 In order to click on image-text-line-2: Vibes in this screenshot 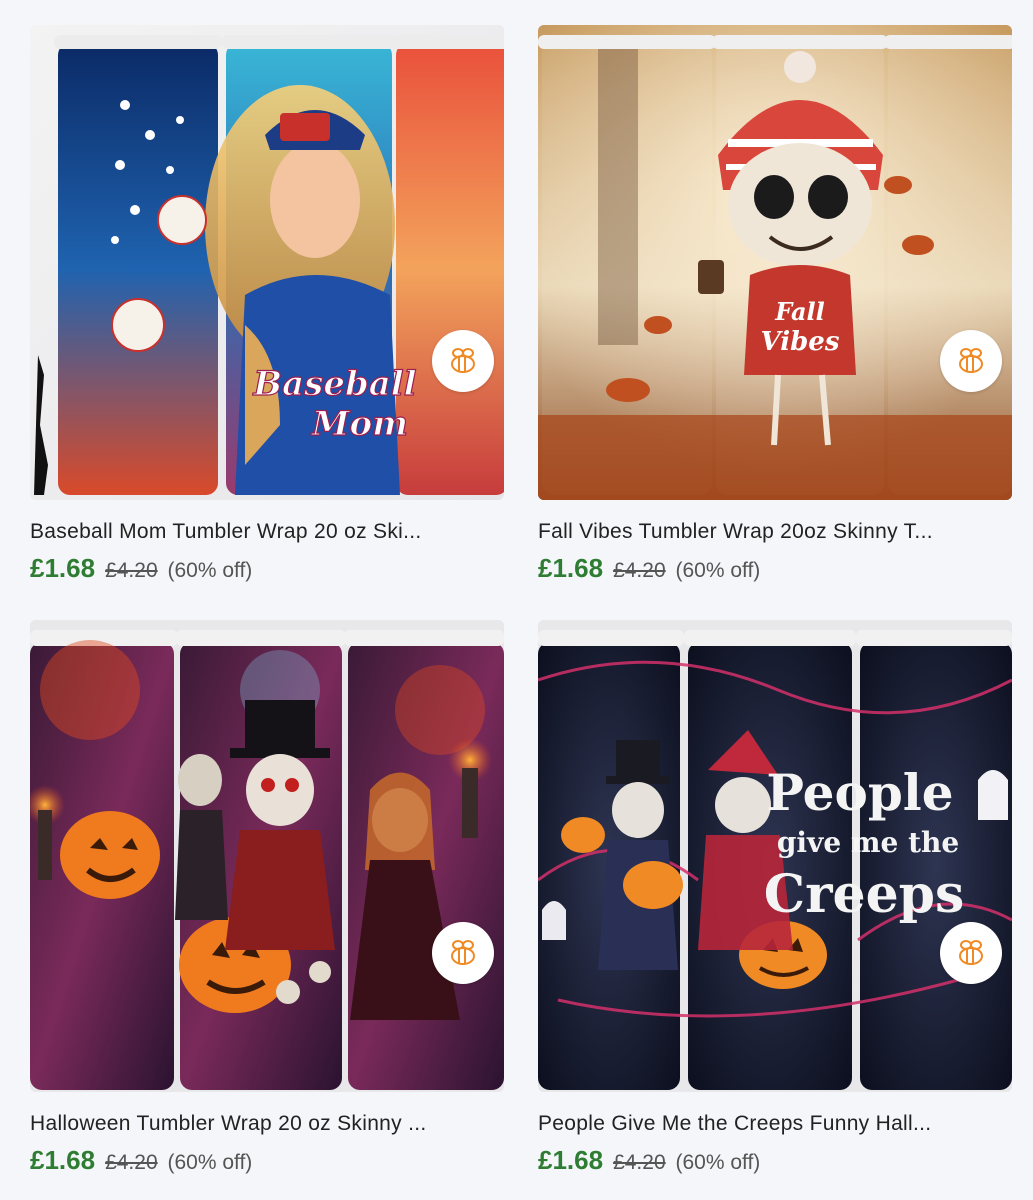, I will do `click(800, 342)`.